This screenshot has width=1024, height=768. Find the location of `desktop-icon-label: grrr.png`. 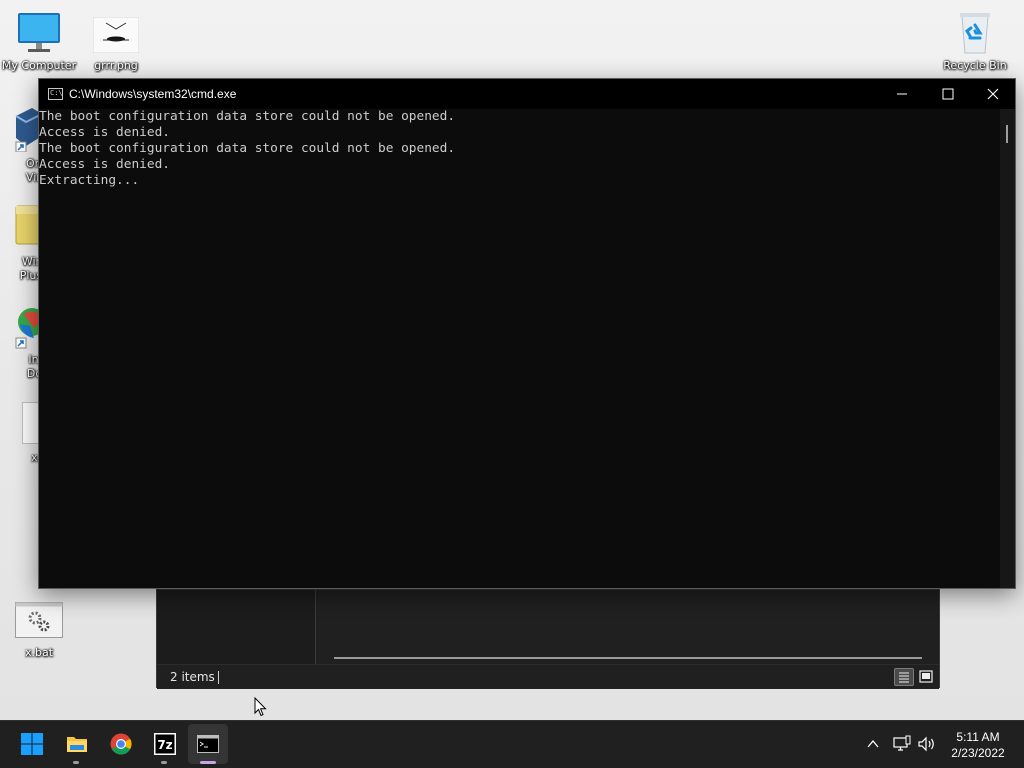

desktop-icon-label: grrr.png is located at coordinates (116, 65).